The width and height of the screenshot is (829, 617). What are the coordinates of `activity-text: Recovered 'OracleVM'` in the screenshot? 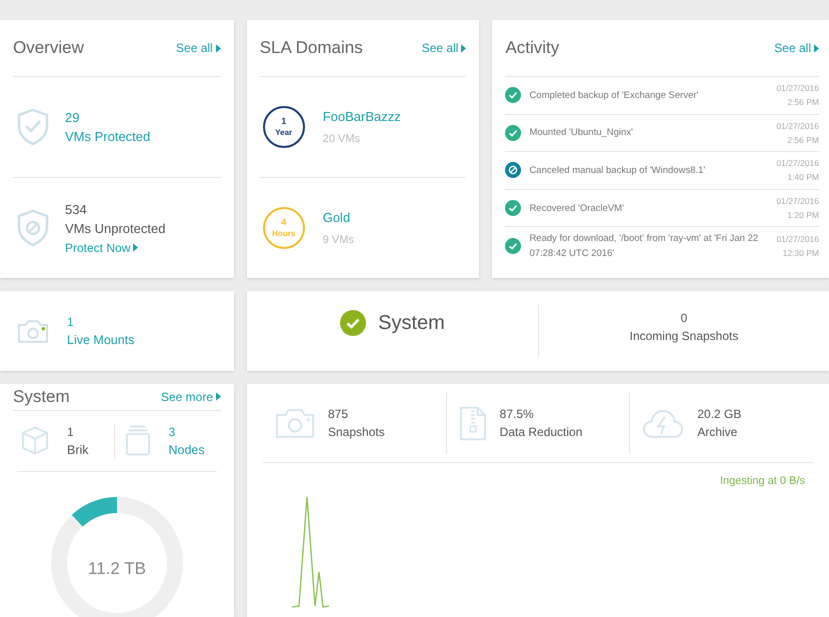 It's located at (577, 209).